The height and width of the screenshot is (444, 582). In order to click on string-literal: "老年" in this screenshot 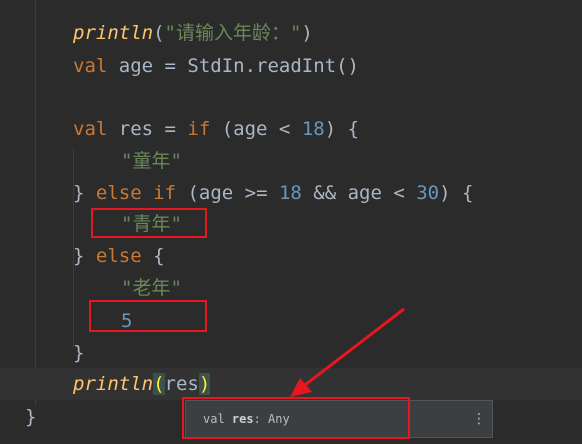, I will do `click(151, 288)`.